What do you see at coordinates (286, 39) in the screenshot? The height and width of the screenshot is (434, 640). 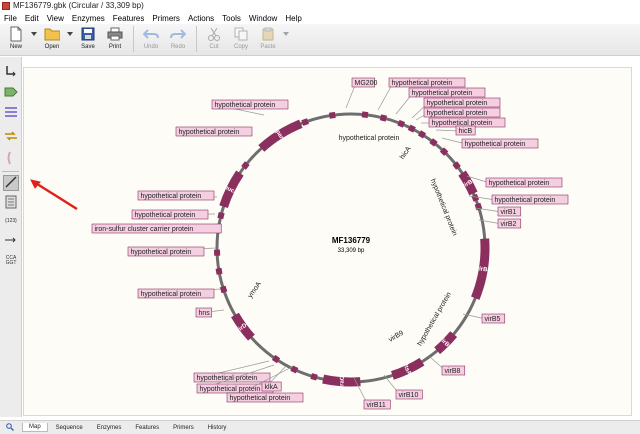 I see `paste-dropdown` at bounding box center [286, 39].